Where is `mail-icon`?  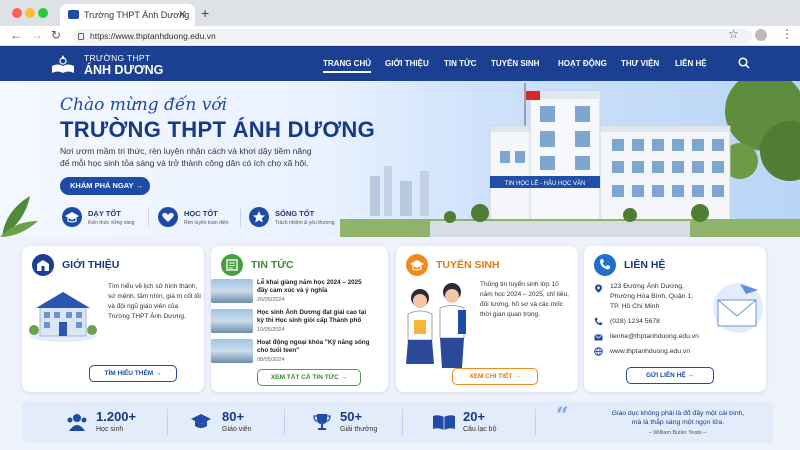
mail-icon is located at coordinates (598, 337).